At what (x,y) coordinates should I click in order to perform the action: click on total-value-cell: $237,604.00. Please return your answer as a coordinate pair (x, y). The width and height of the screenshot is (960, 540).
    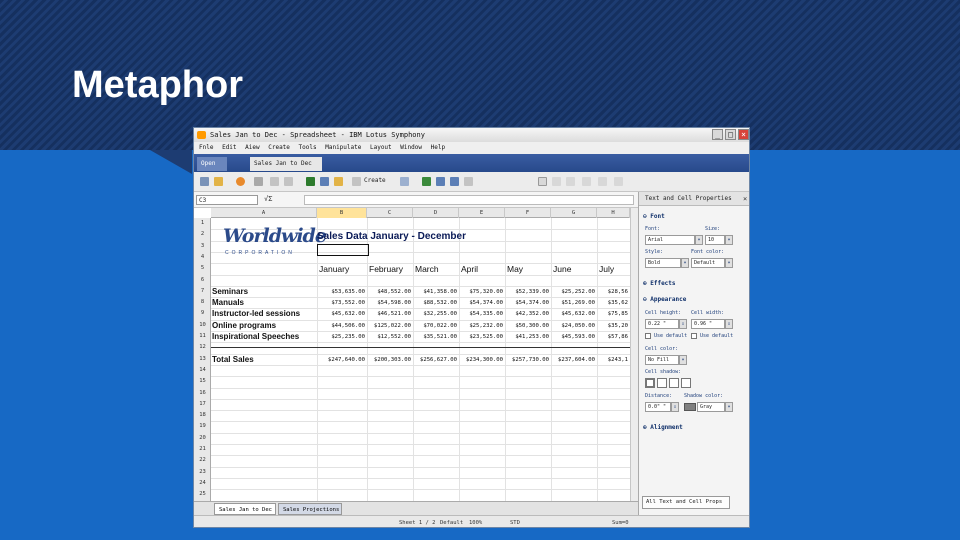
    Looking at the image, I should click on (573, 360).